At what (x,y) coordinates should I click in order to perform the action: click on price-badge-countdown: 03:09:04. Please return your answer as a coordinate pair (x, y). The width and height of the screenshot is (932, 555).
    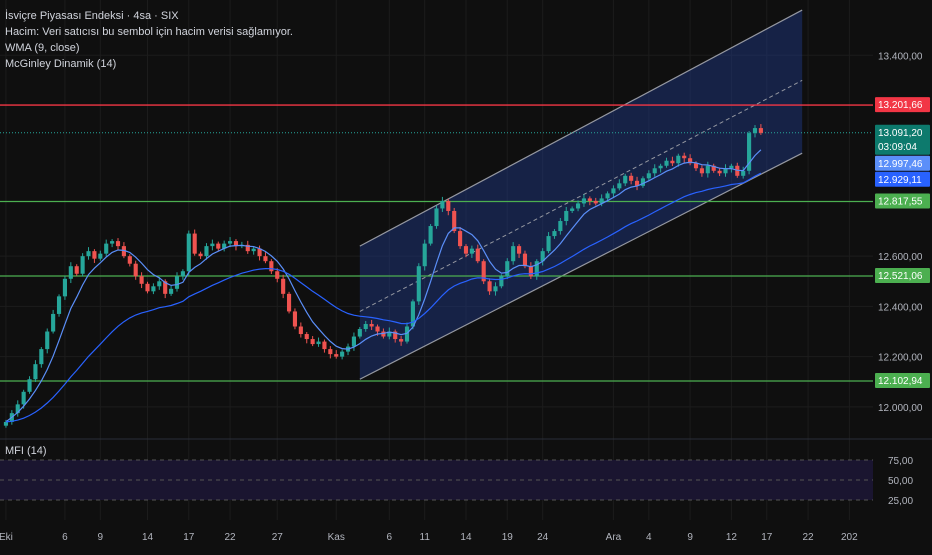
    Looking at the image, I should click on (897, 147).